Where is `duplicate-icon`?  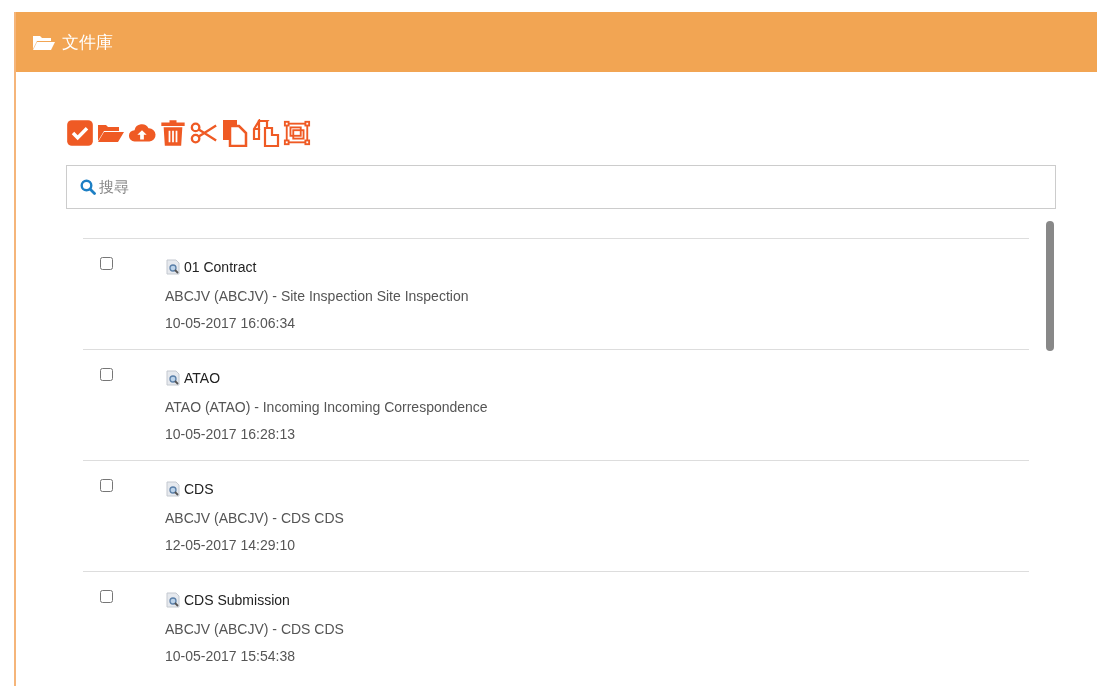 duplicate-icon is located at coordinates (266, 133).